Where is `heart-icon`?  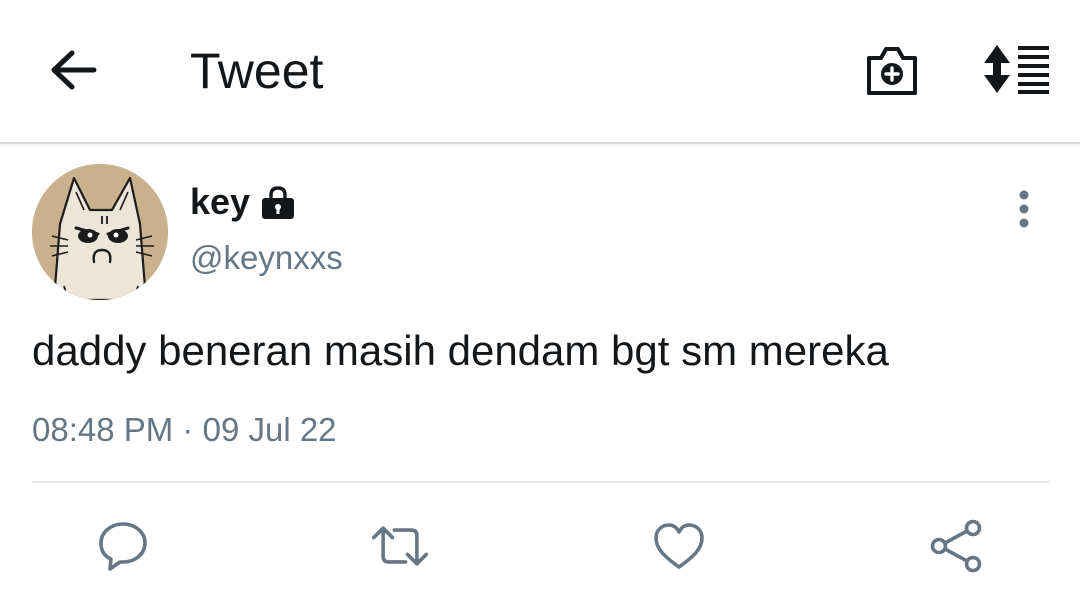
heart-icon is located at coordinates (679, 546).